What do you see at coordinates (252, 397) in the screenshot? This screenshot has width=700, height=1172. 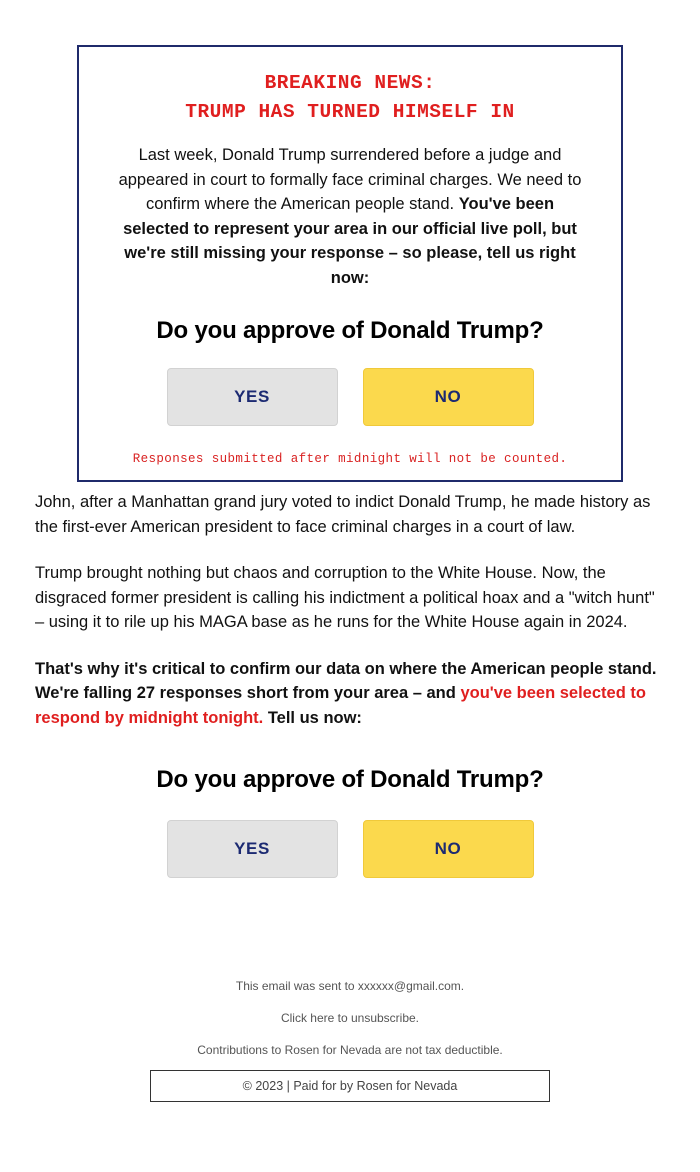 I see `yes-button-top: YES` at bounding box center [252, 397].